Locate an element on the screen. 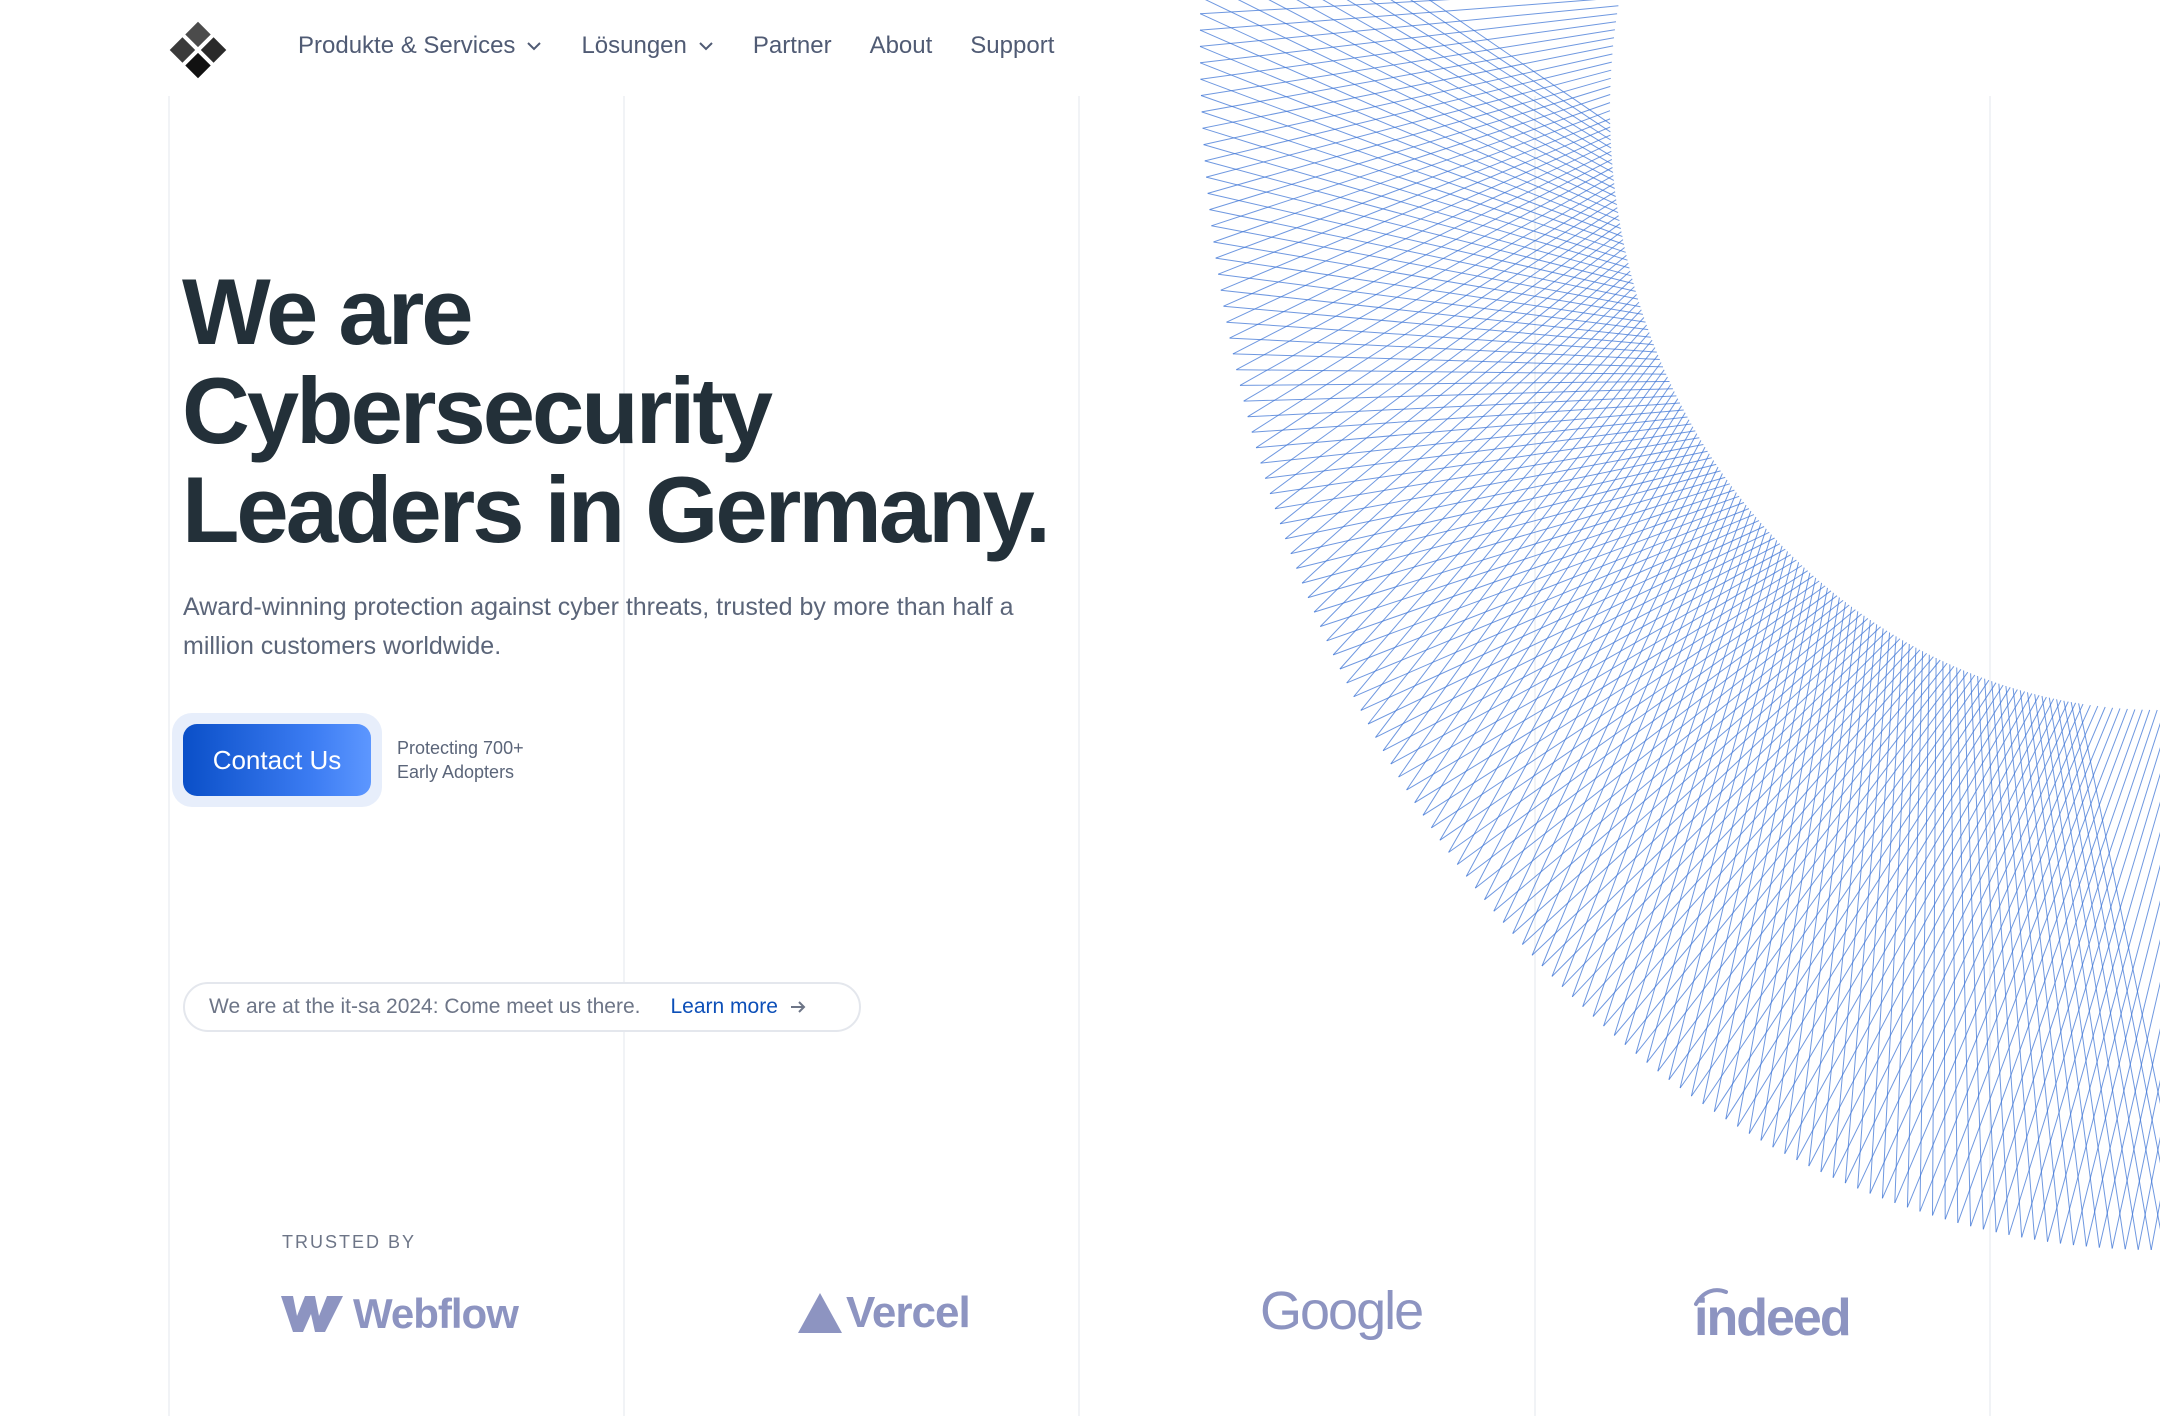 This screenshot has height=1416, width=2160. nav-item-about: About is located at coordinates (901, 46).